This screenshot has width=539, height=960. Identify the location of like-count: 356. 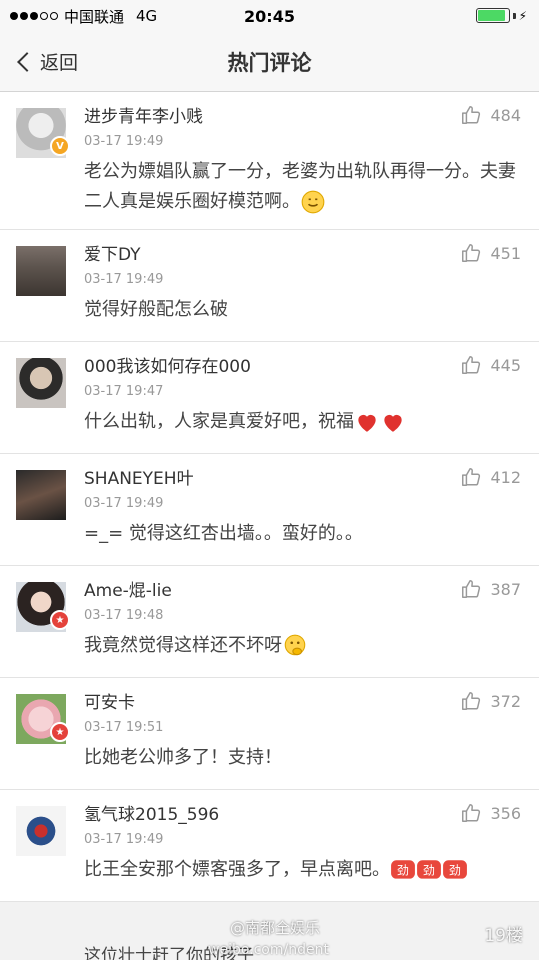
(505, 813).